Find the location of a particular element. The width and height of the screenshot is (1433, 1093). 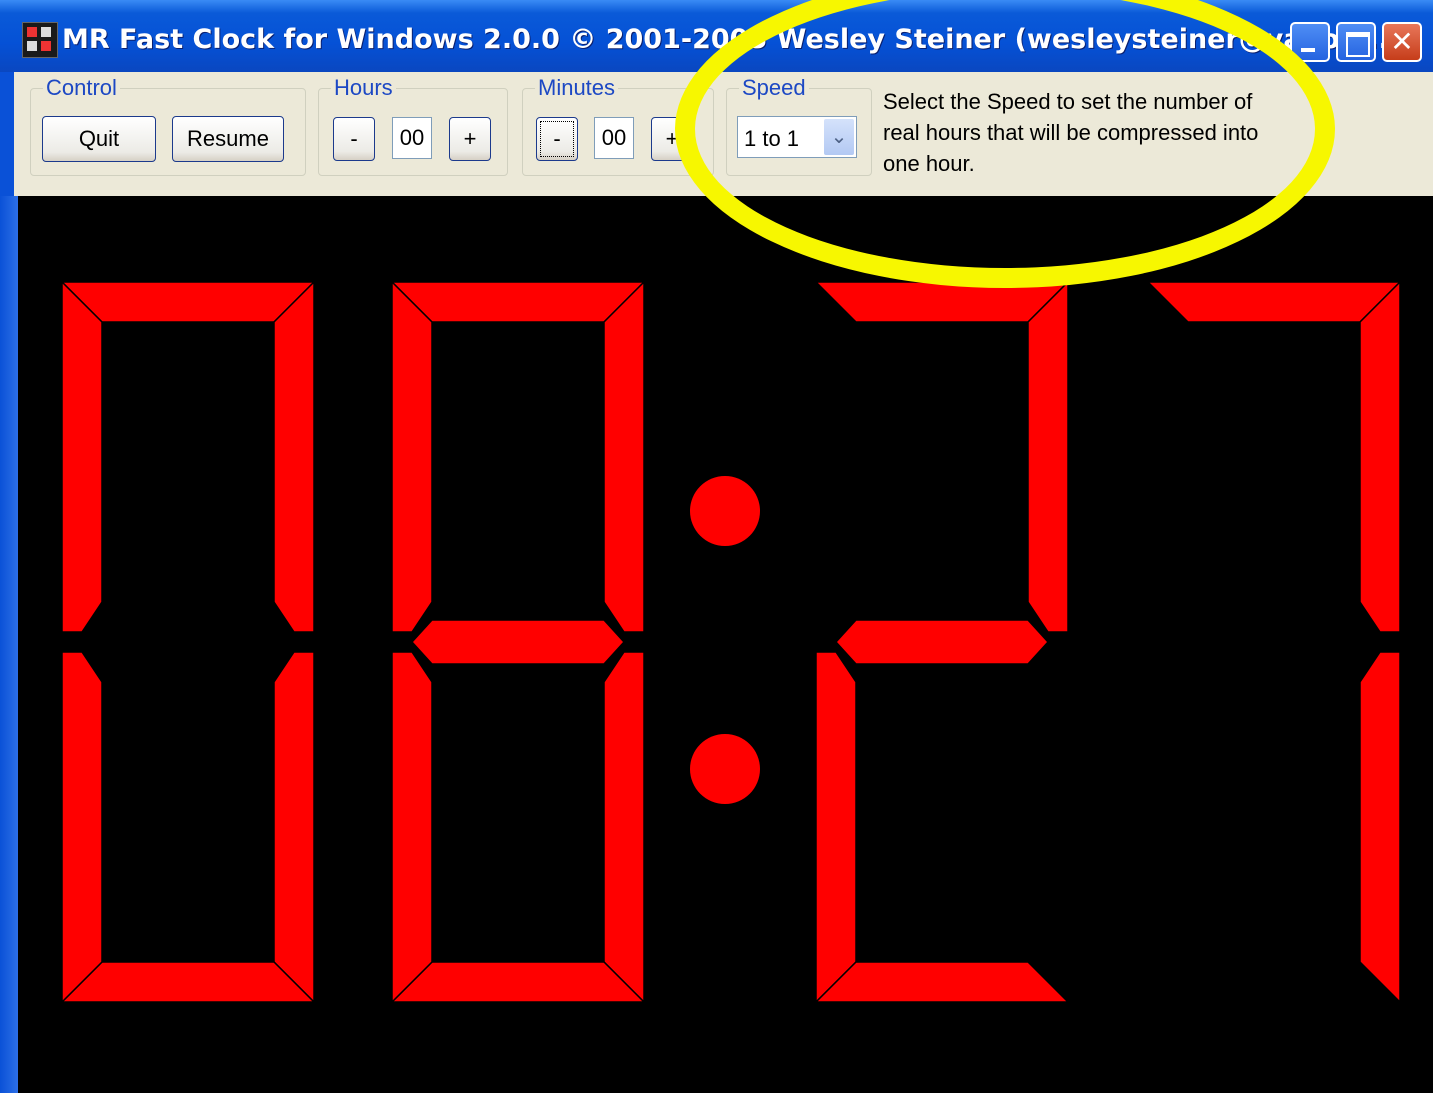

maximize-button is located at coordinates (1356, 42).